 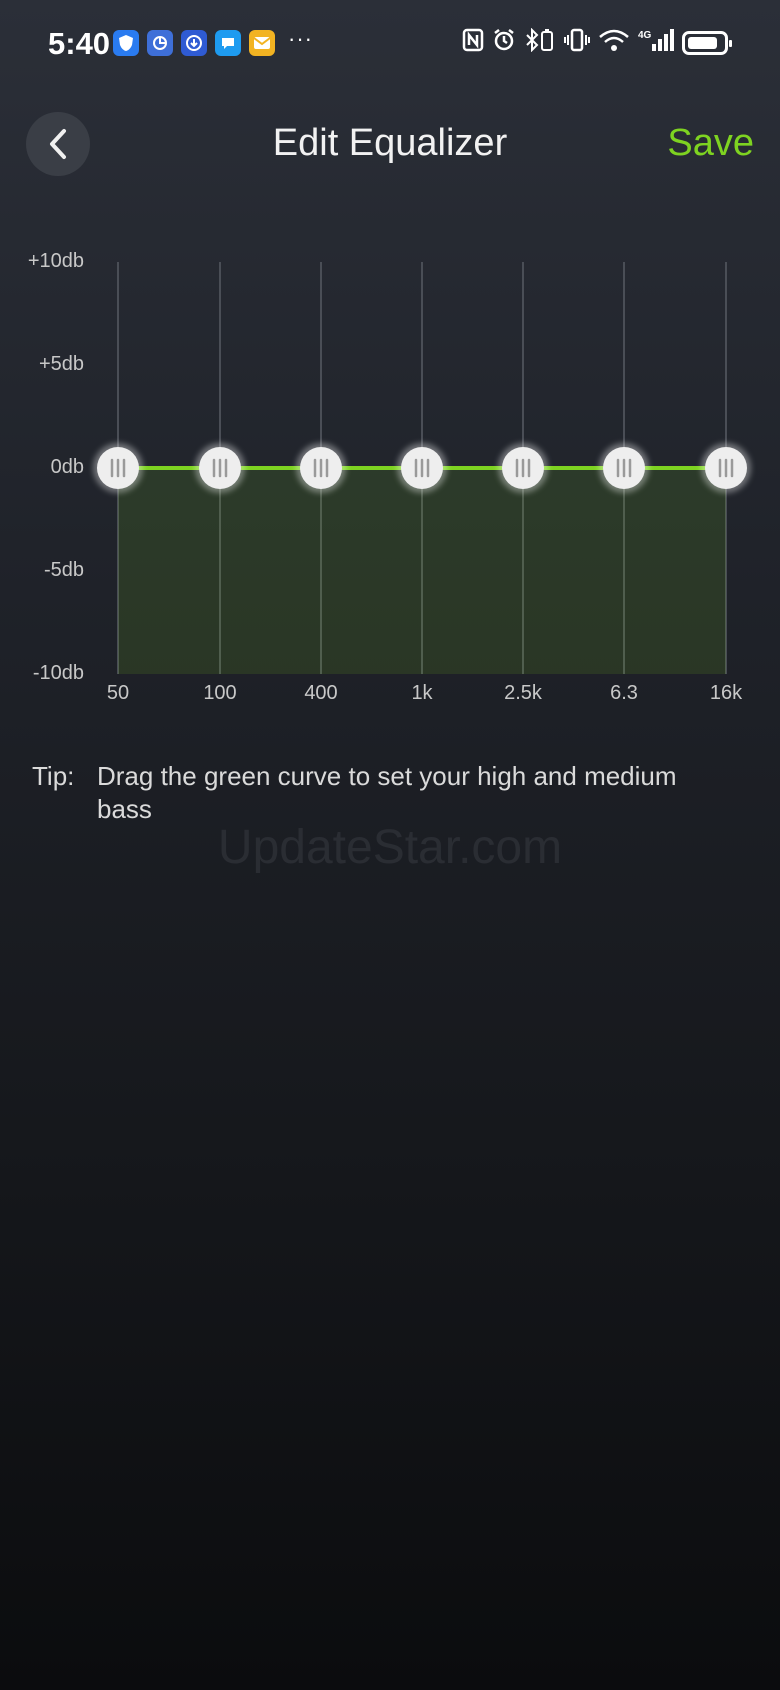 I want to click on band-handle-1k, so click(x=422, y=468).